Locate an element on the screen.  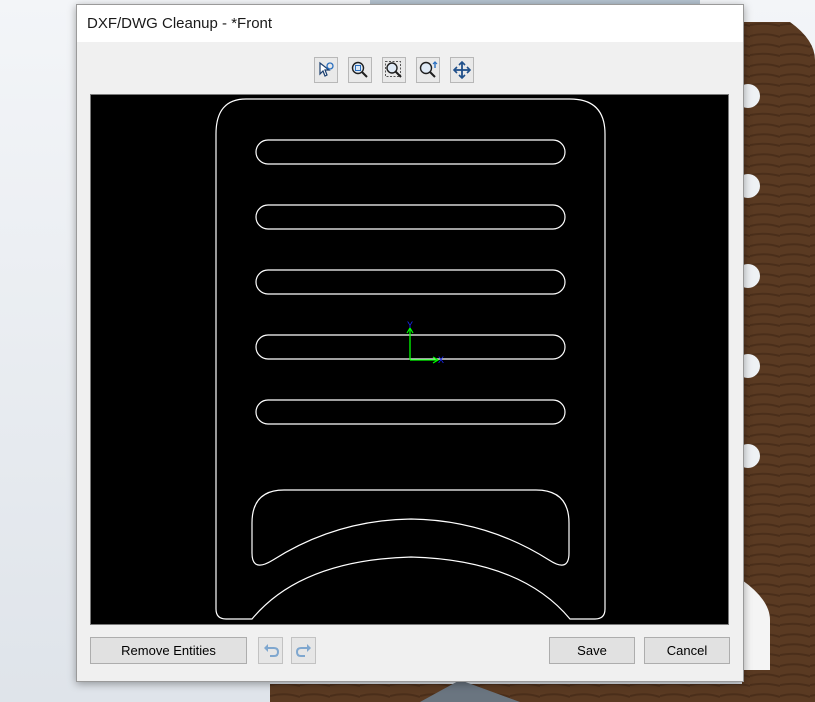
zoom-to-area-icon is located at coordinates (393, 69).